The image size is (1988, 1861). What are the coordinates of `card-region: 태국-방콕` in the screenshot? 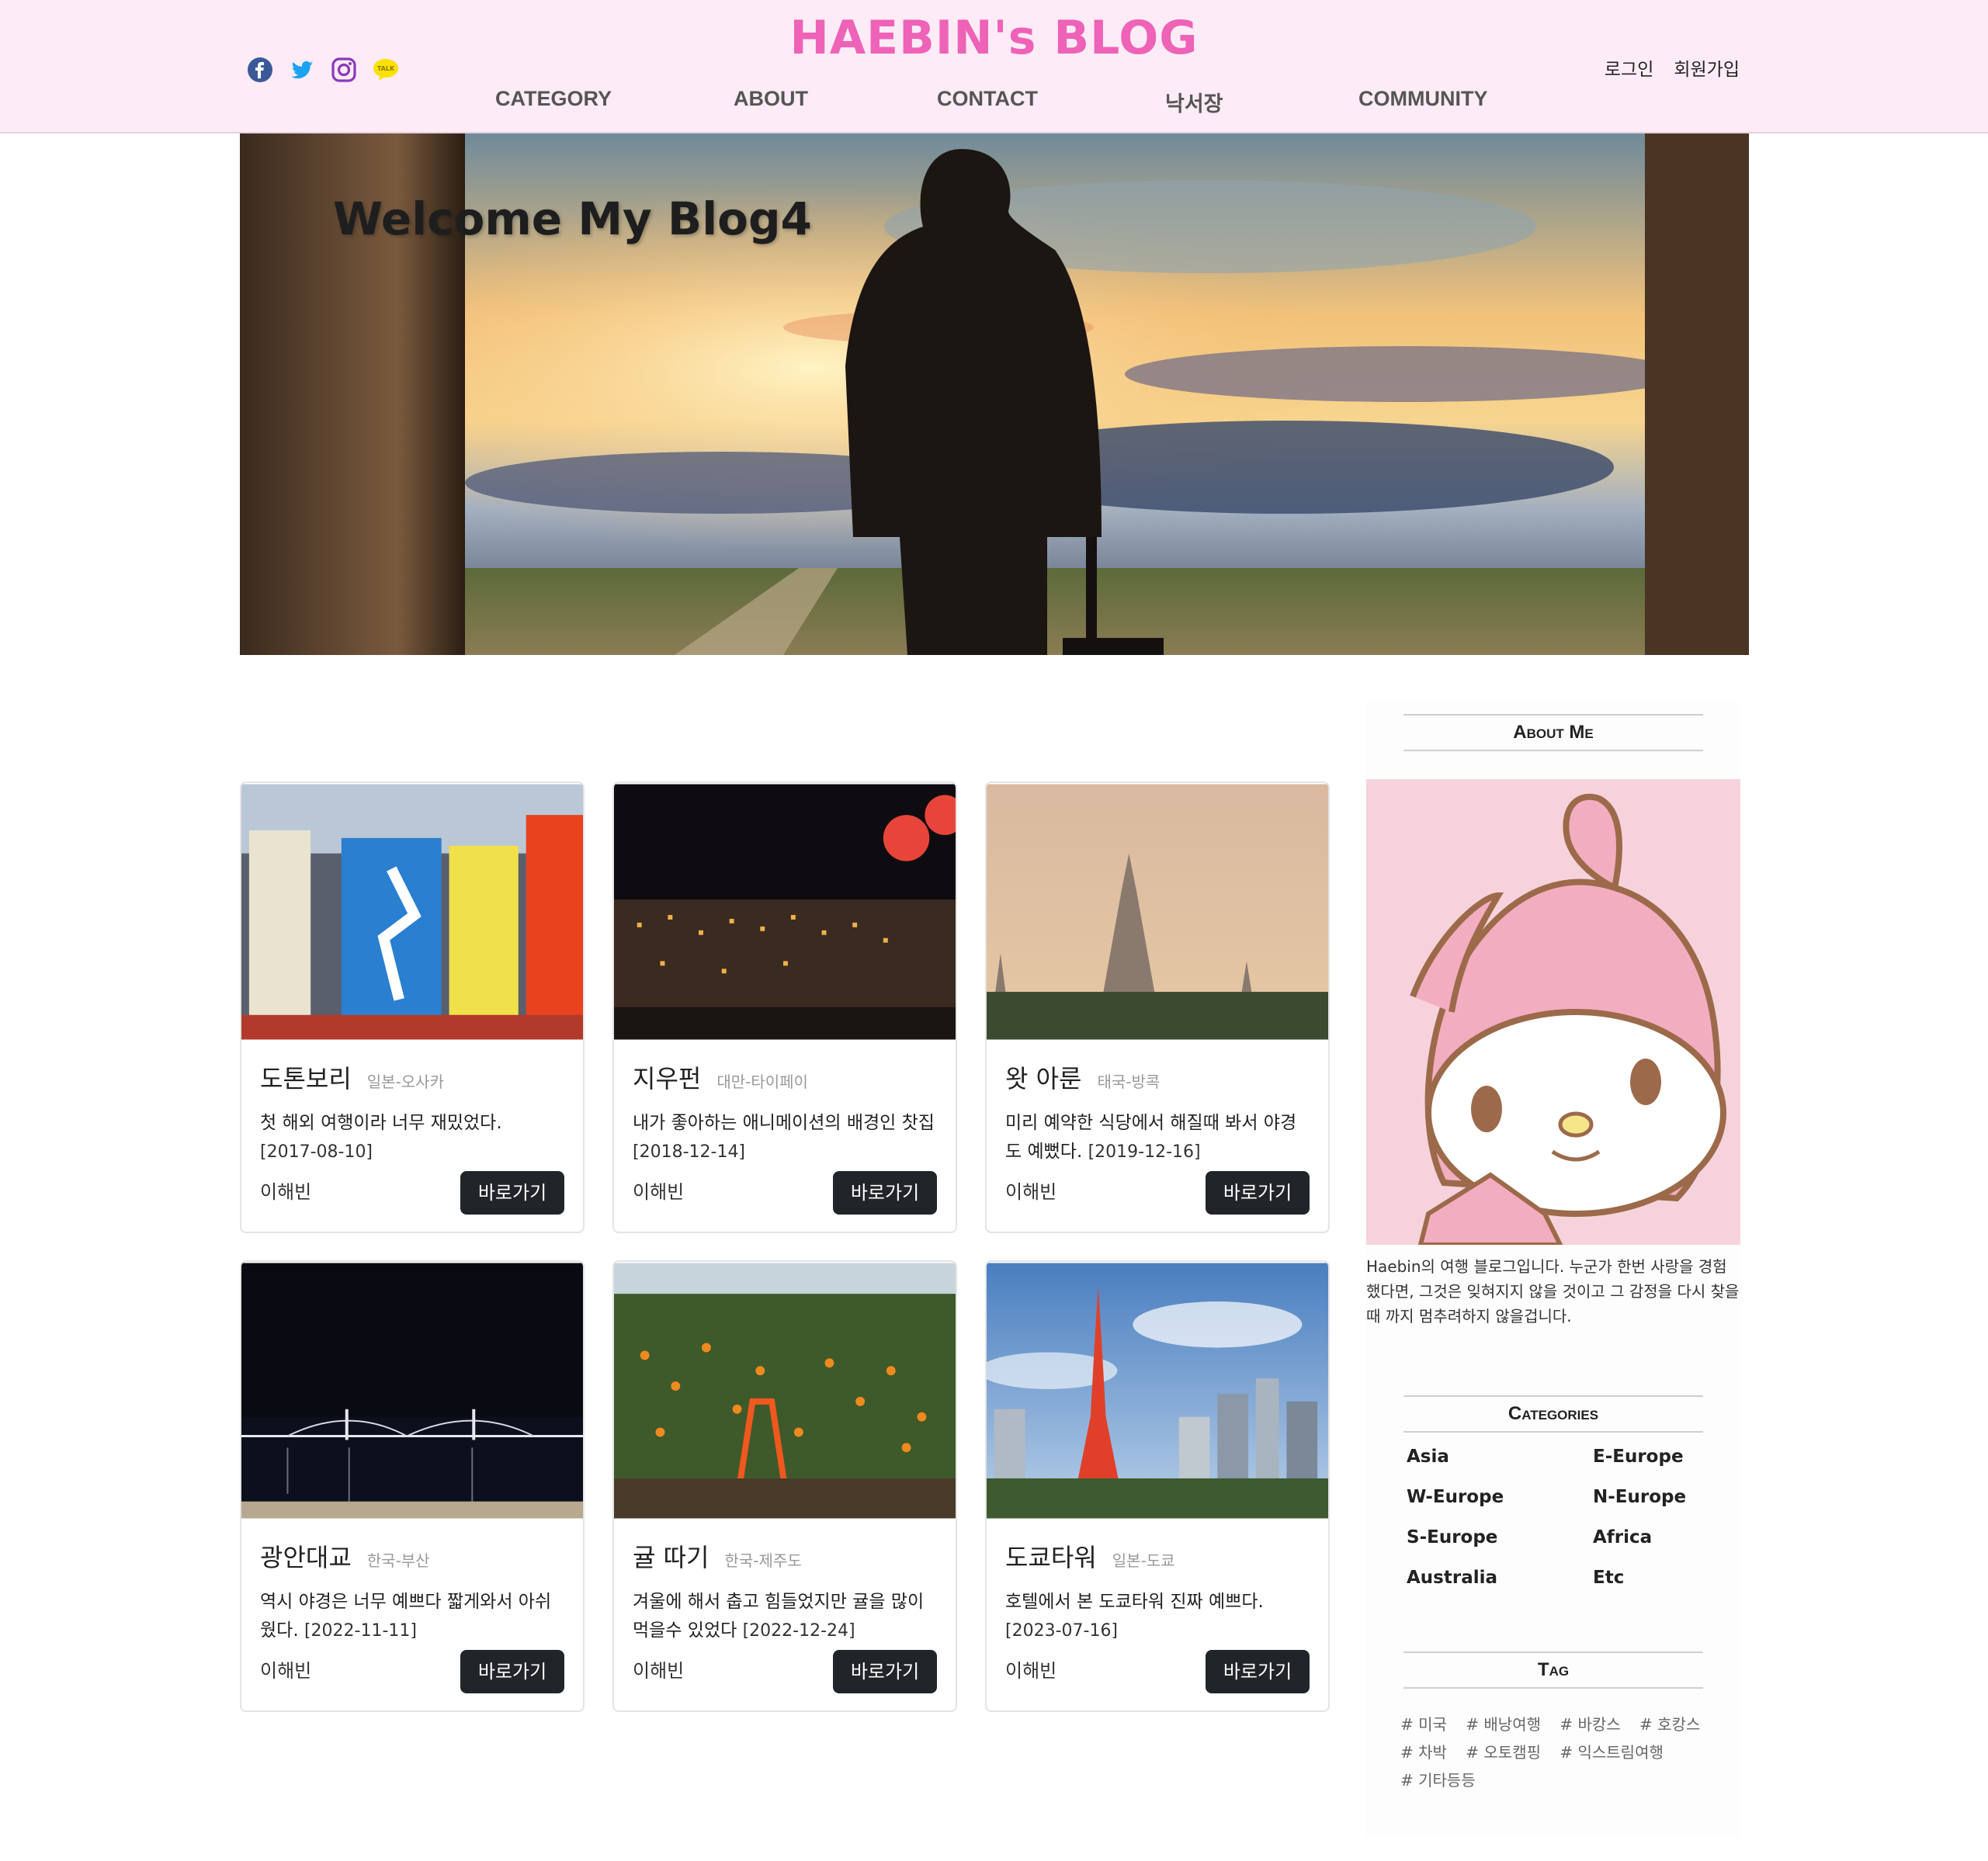 It's located at (1129, 1082).